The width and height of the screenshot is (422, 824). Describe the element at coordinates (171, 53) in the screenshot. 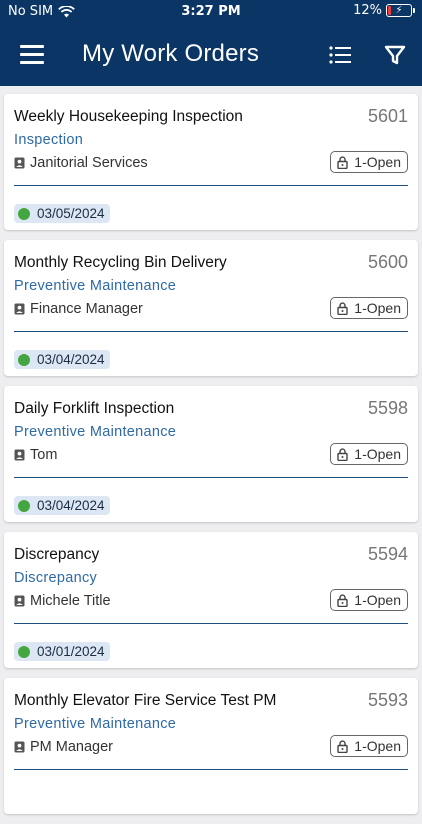

I see `page-title: My Work Orders` at that location.